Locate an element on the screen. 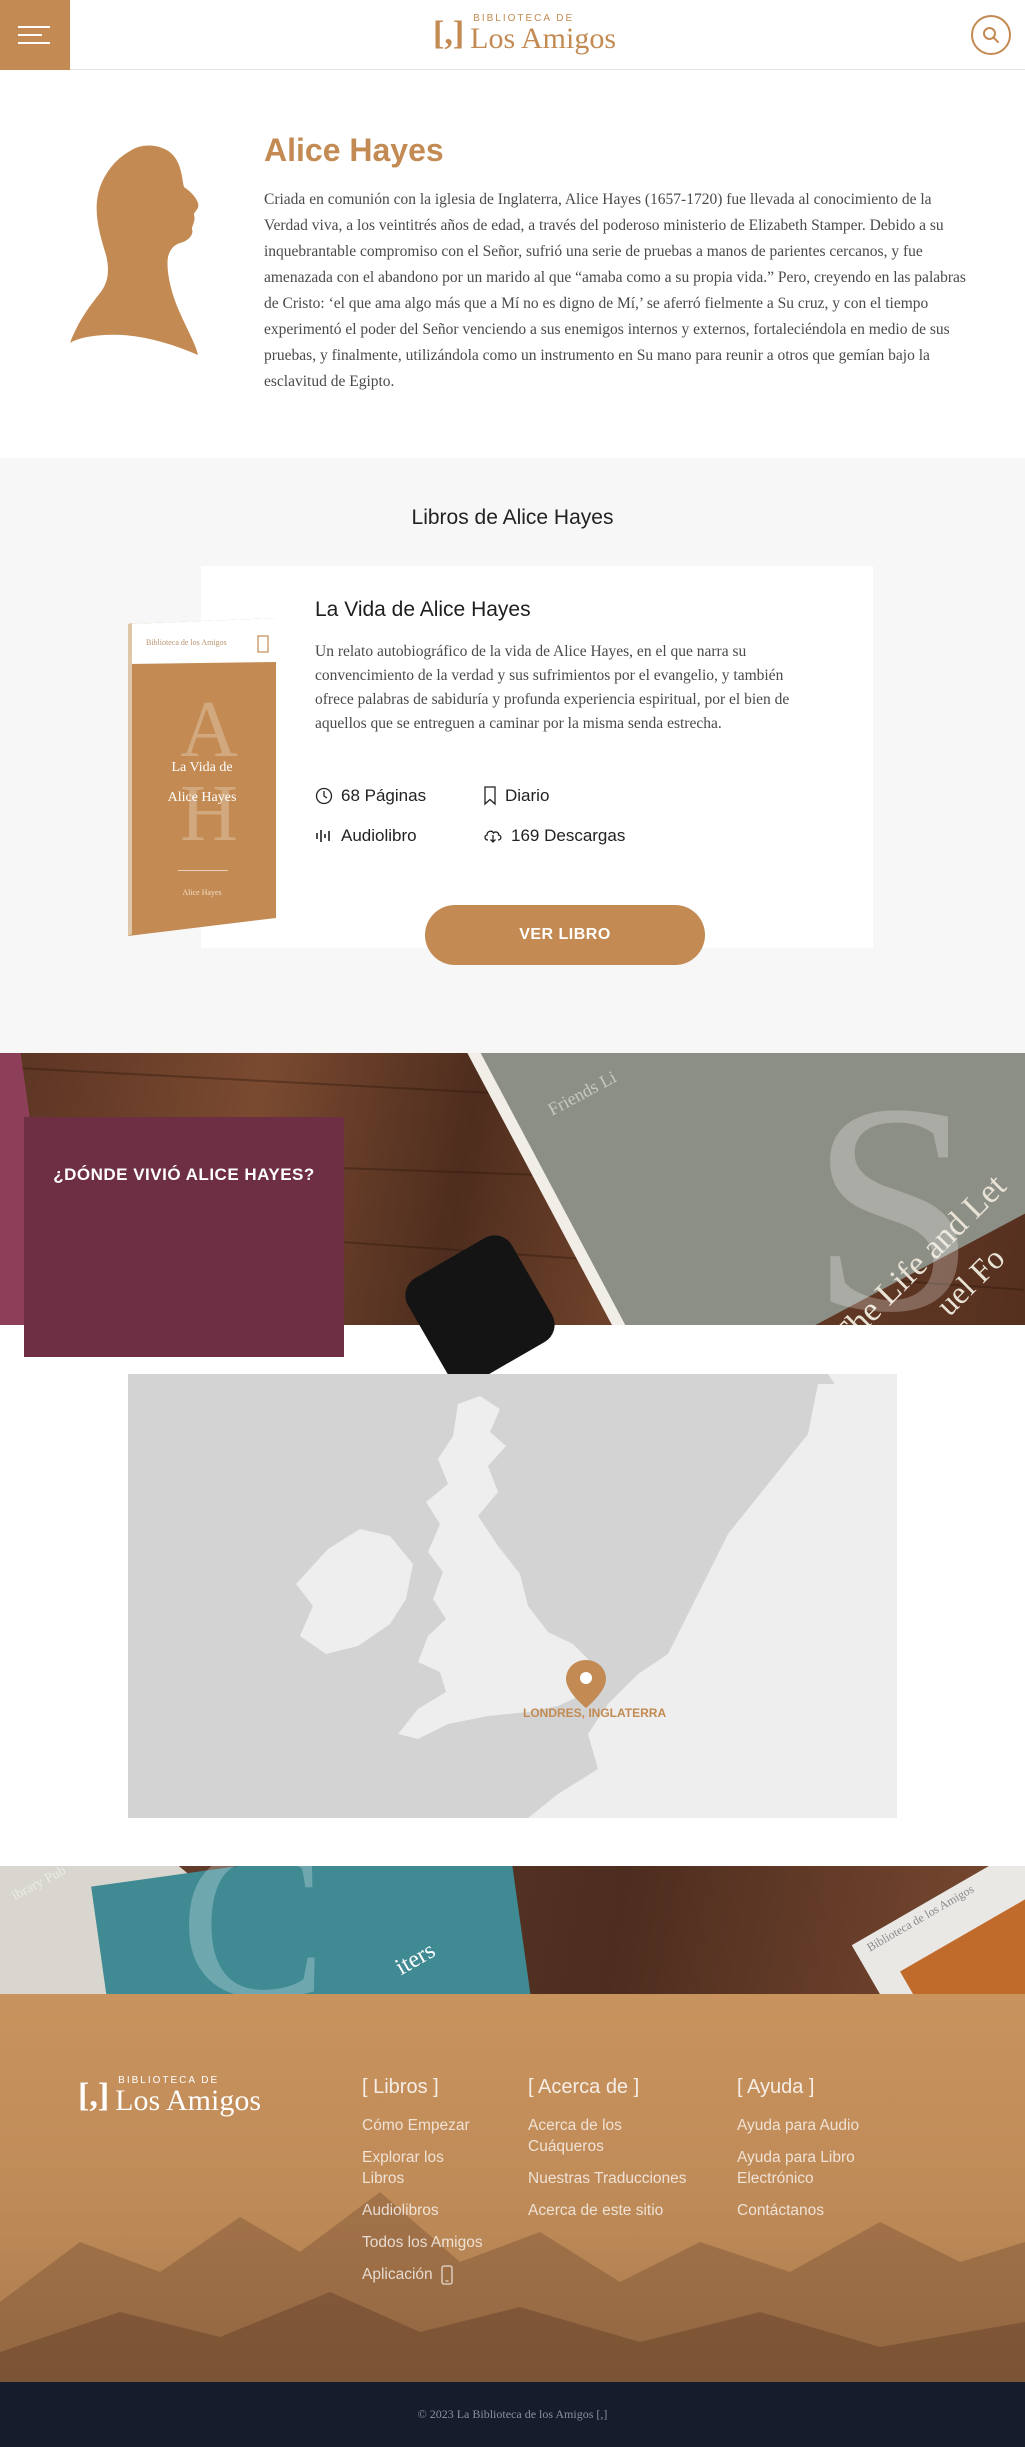 Image resolution: width=1025 pixels, height=2447 pixels. menu-button is located at coordinates (35, 35).